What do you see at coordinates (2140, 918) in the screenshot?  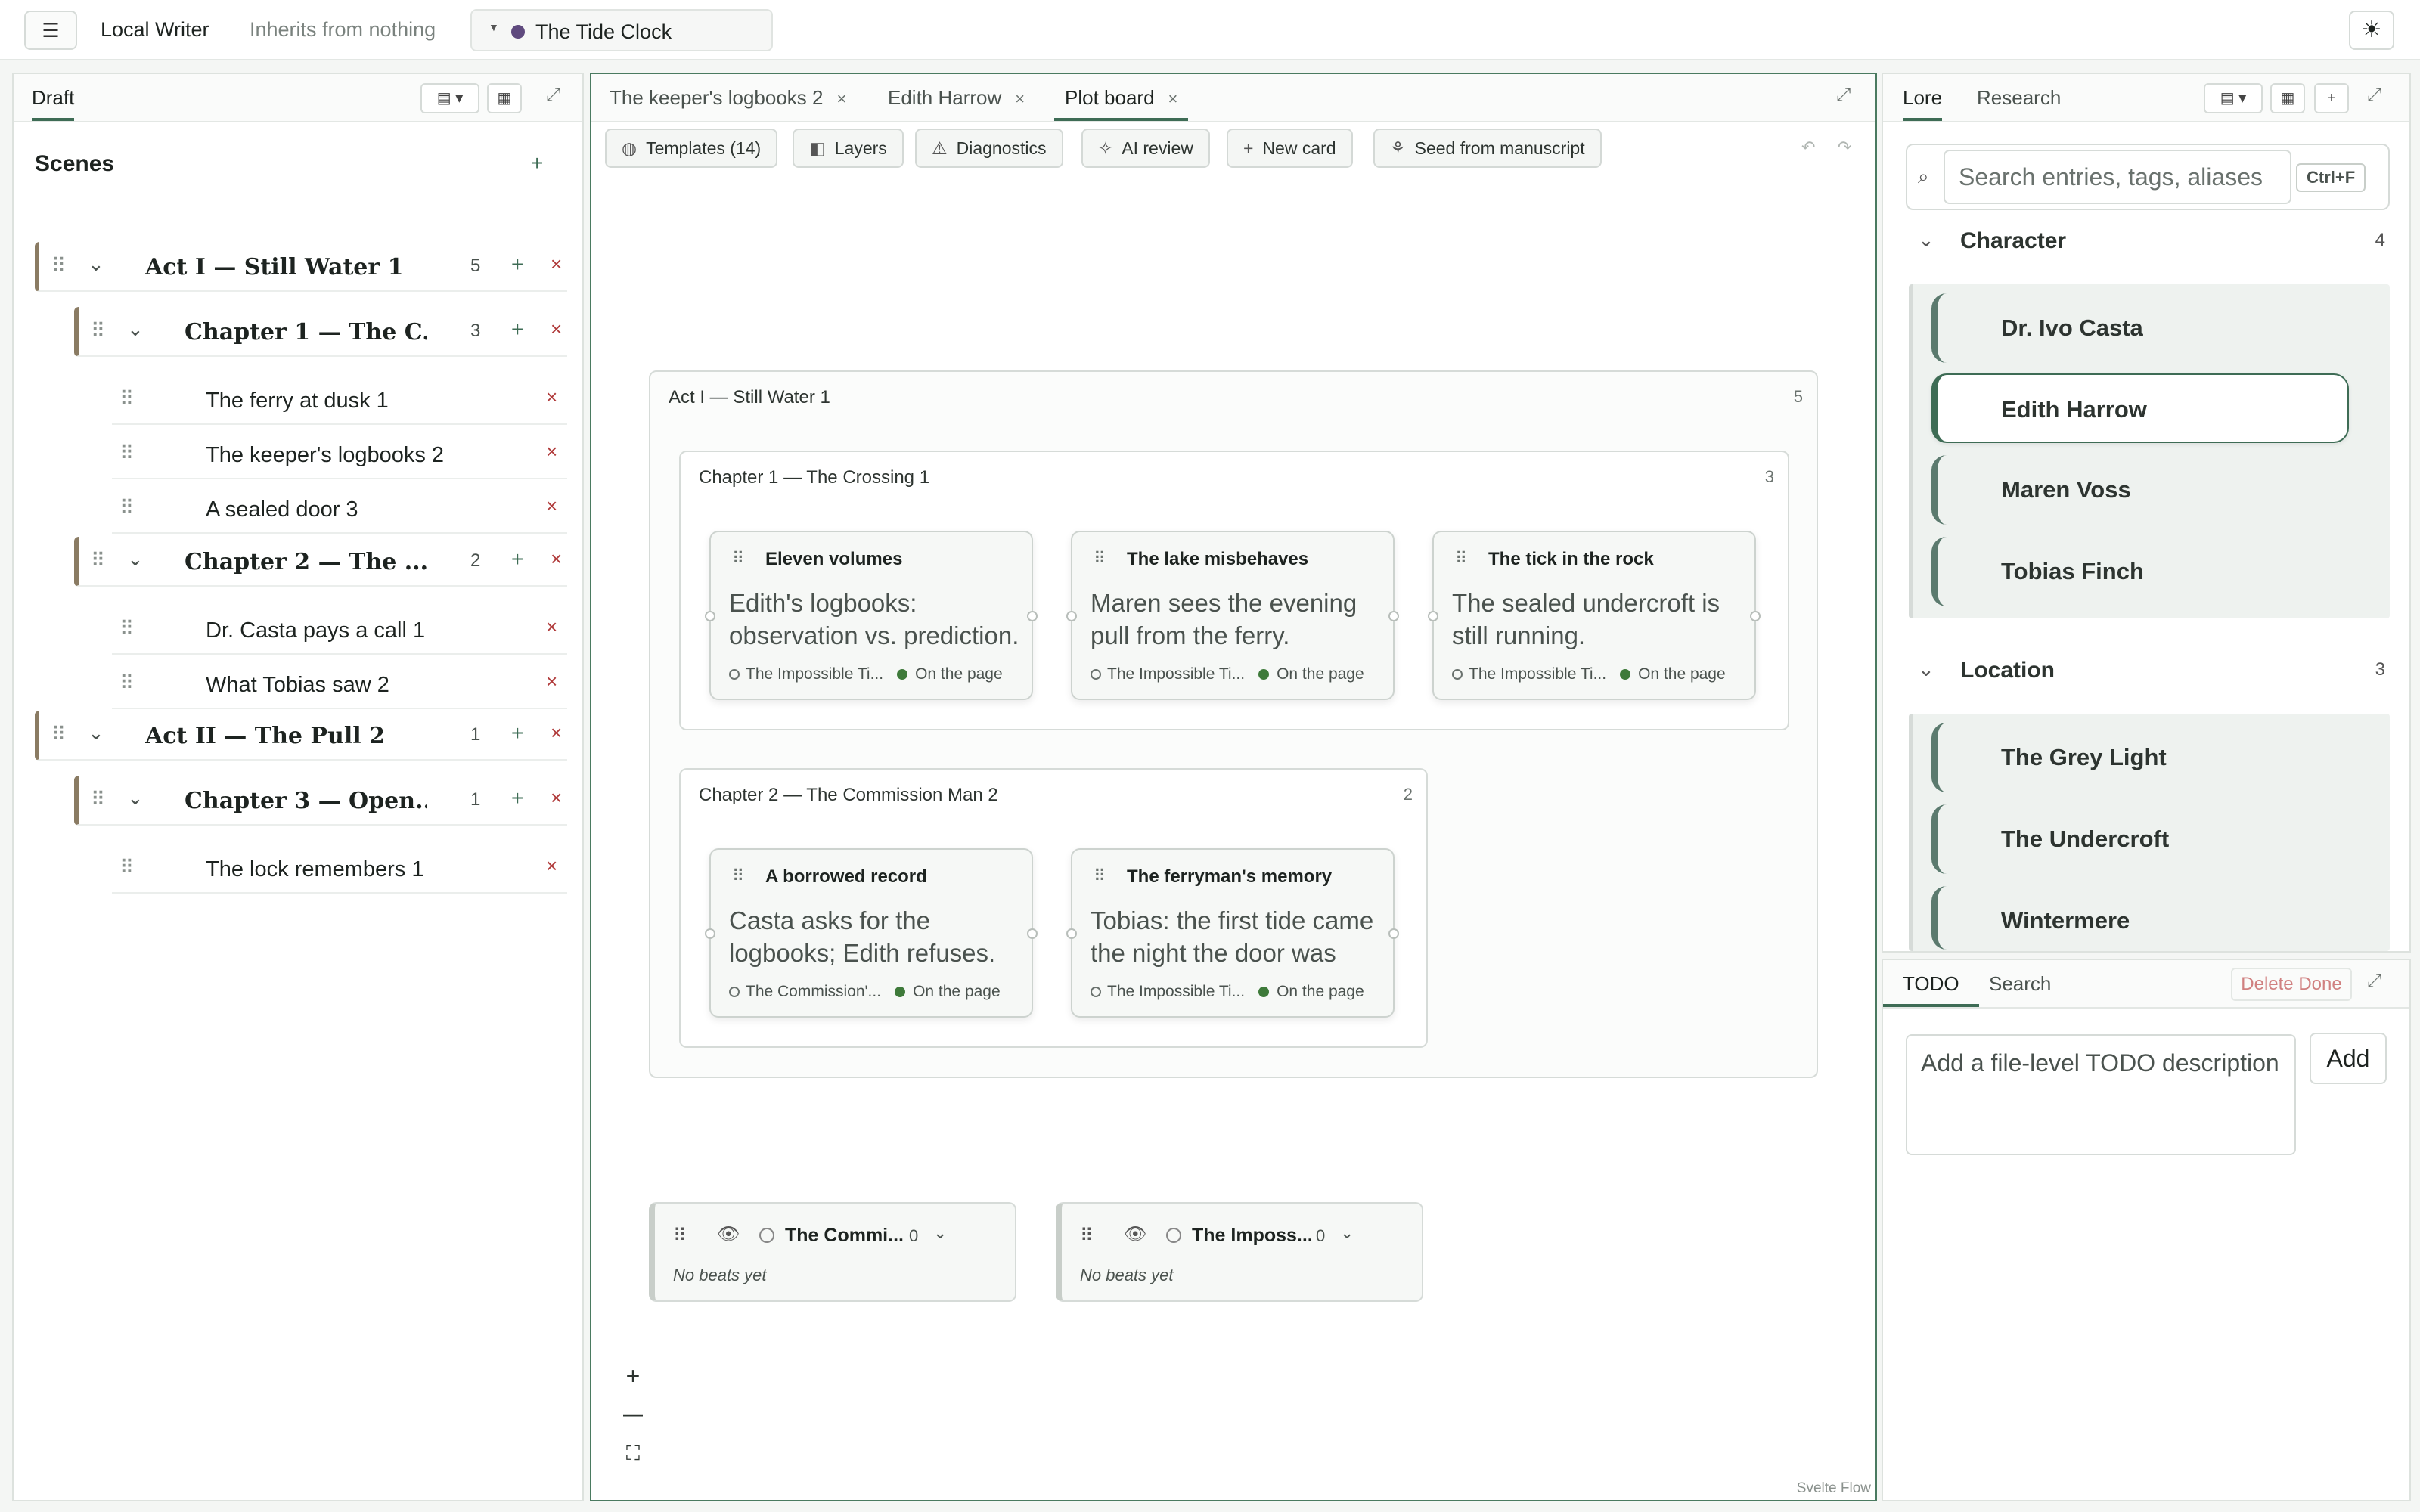 I see `lore-item: Wintermere` at bounding box center [2140, 918].